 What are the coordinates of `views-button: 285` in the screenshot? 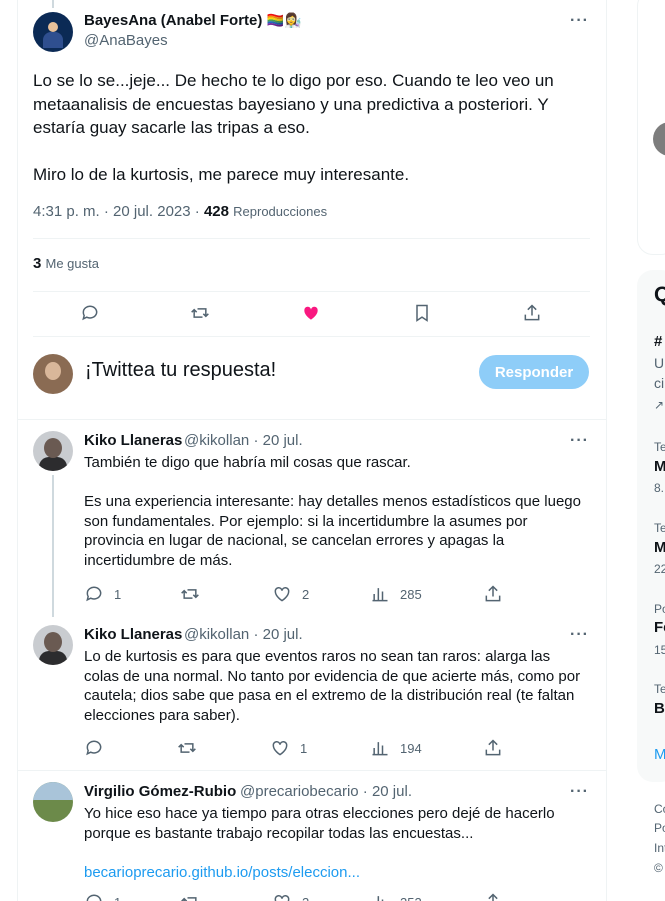 It's located at (396, 594).